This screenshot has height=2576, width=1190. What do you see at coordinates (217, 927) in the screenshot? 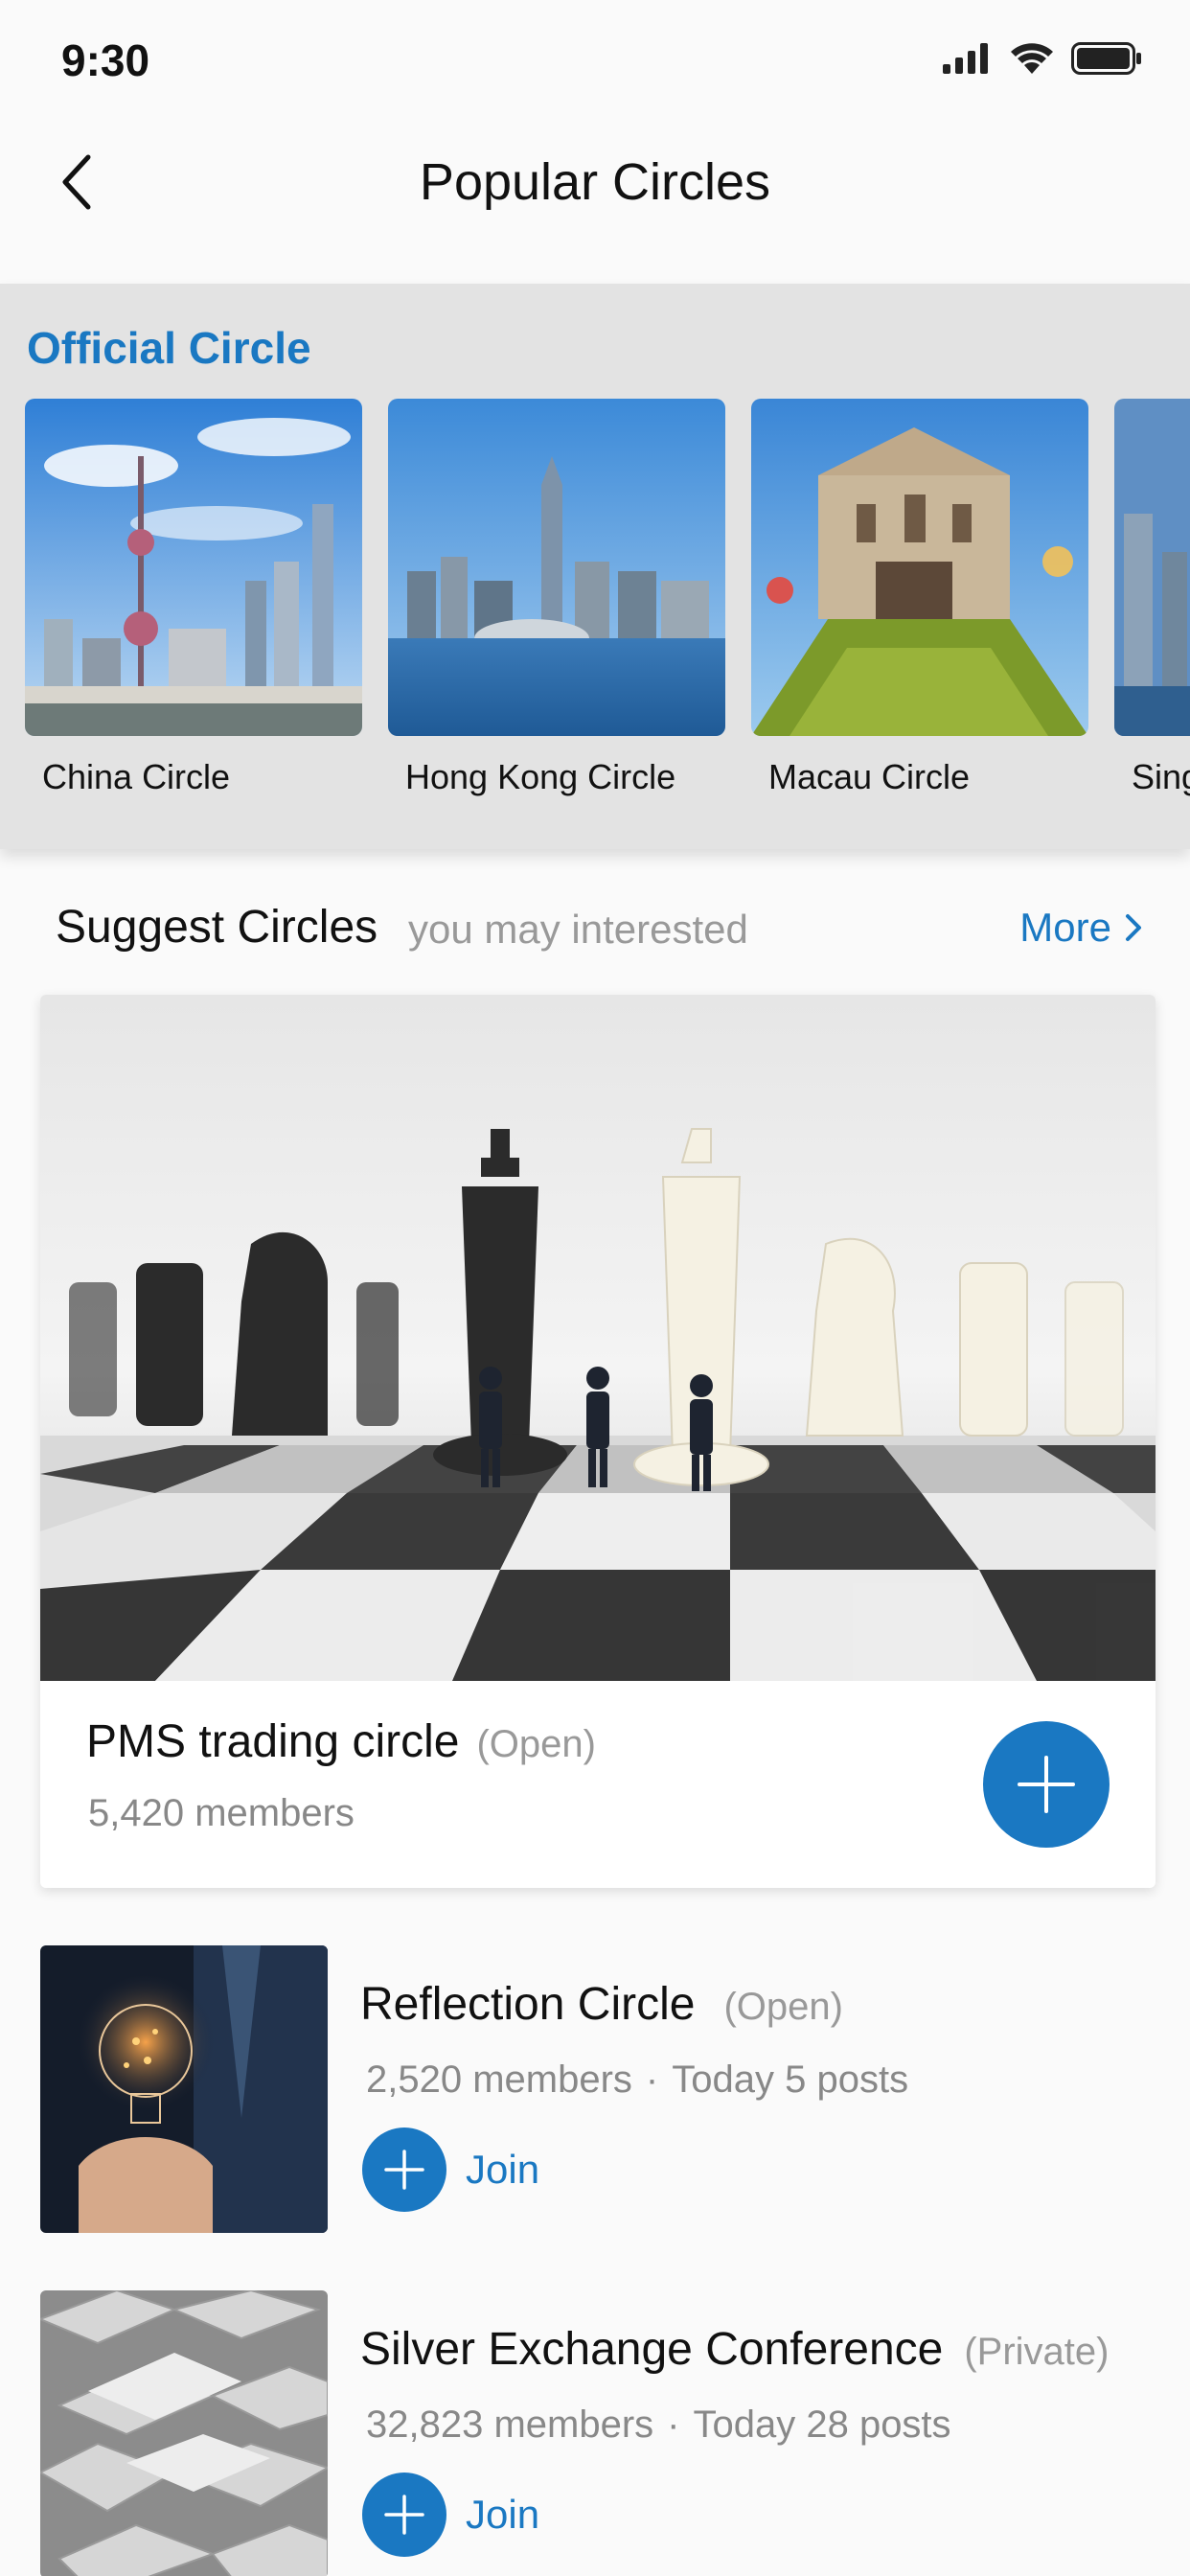
I see `suggest-circles-title: Suggest Circles` at bounding box center [217, 927].